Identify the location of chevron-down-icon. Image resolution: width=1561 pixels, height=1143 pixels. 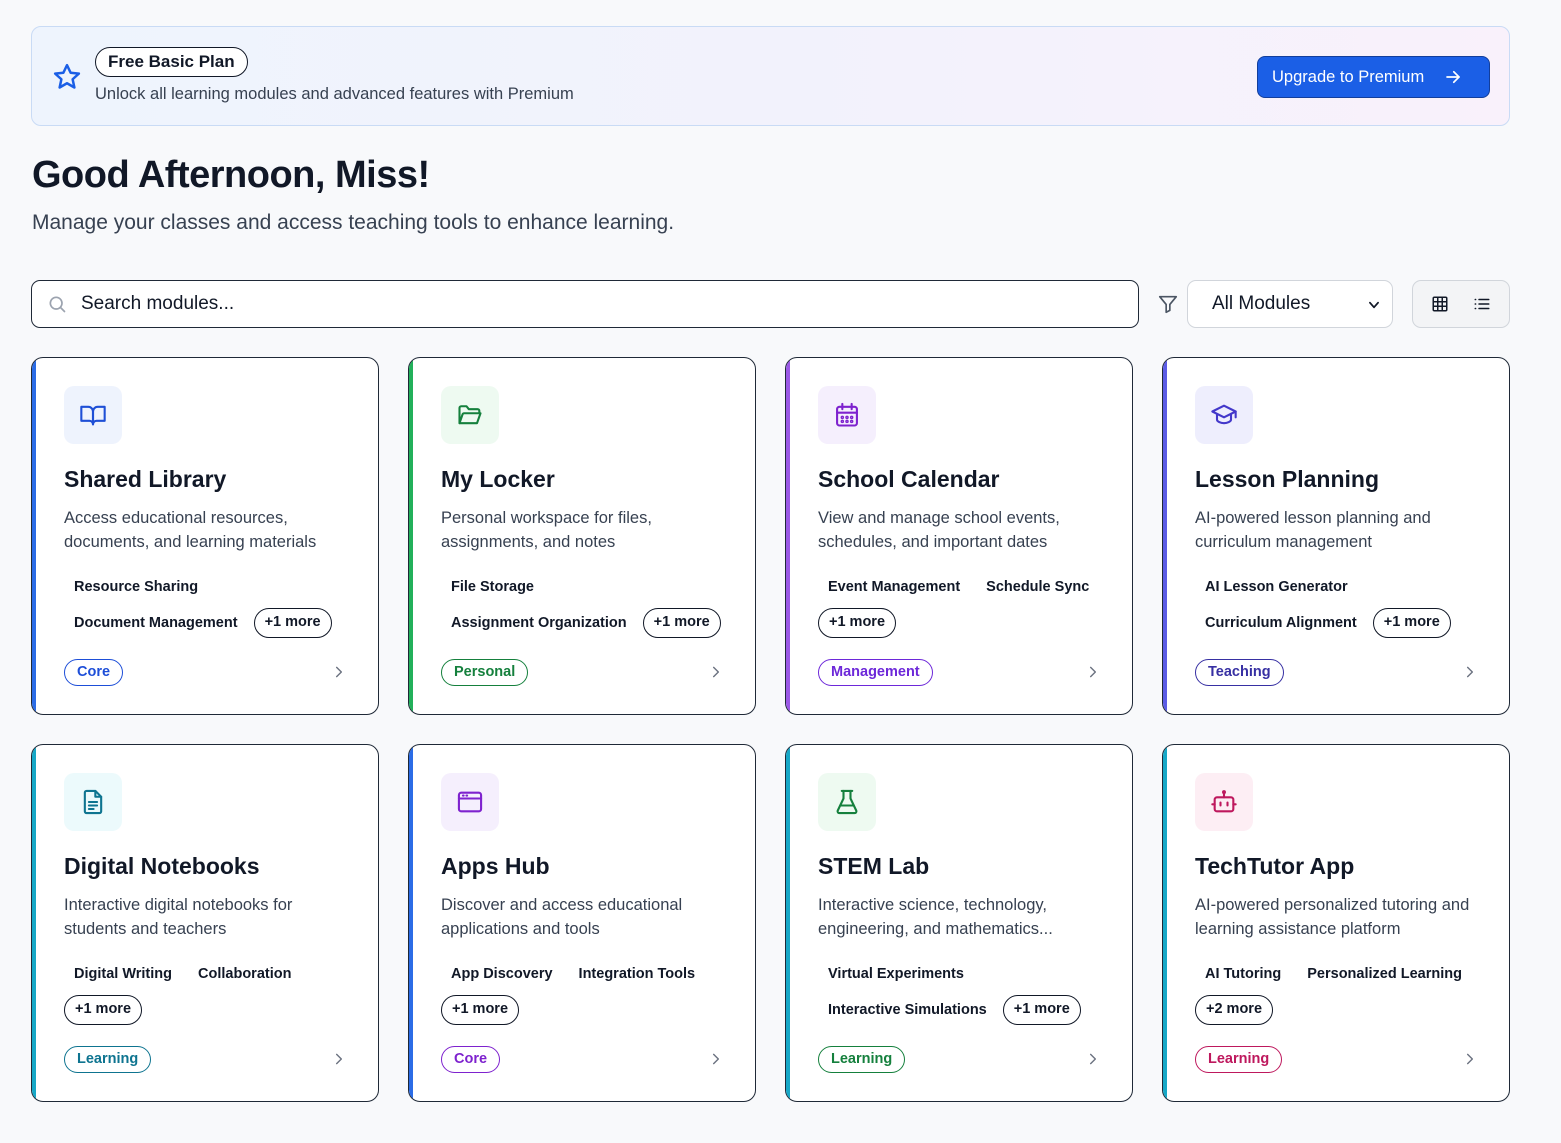
(1374, 305).